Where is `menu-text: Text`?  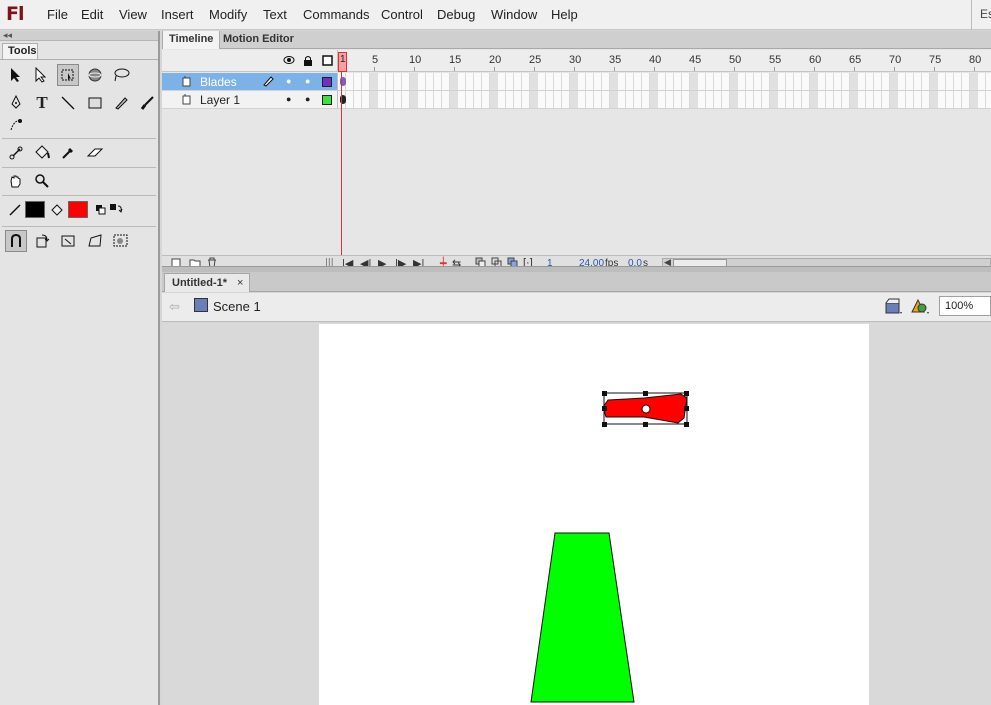
menu-text: Text is located at coordinates (275, 14).